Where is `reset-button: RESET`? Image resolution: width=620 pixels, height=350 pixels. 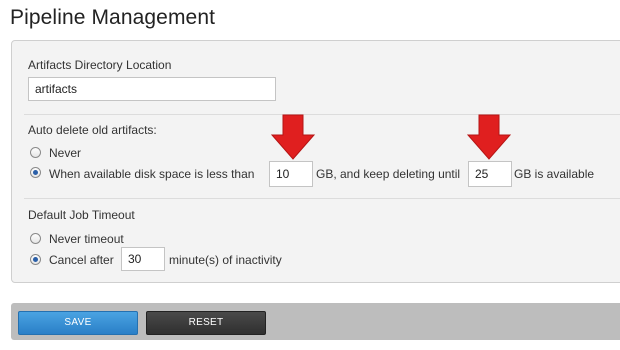 reset-button: RESET is located at coordinates (206, 323).